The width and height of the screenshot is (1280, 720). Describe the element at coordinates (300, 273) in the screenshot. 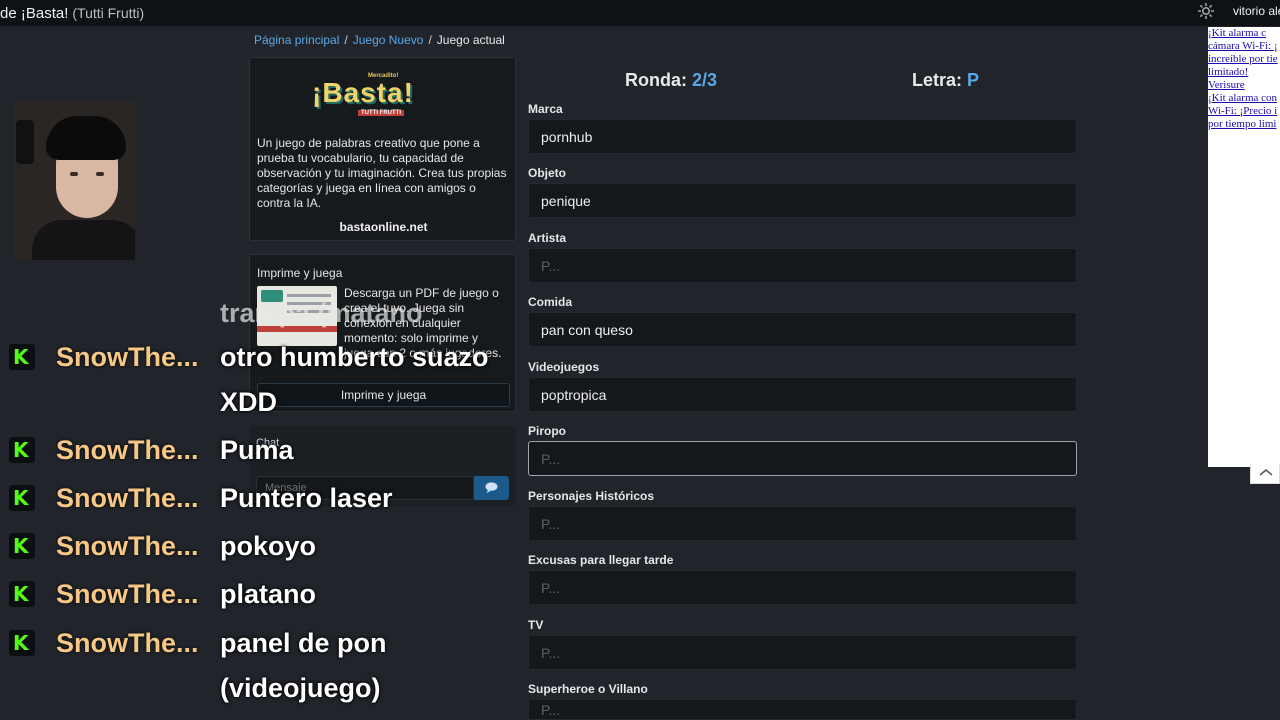

I see `print-card-heading: Imprime y juega` at that location.